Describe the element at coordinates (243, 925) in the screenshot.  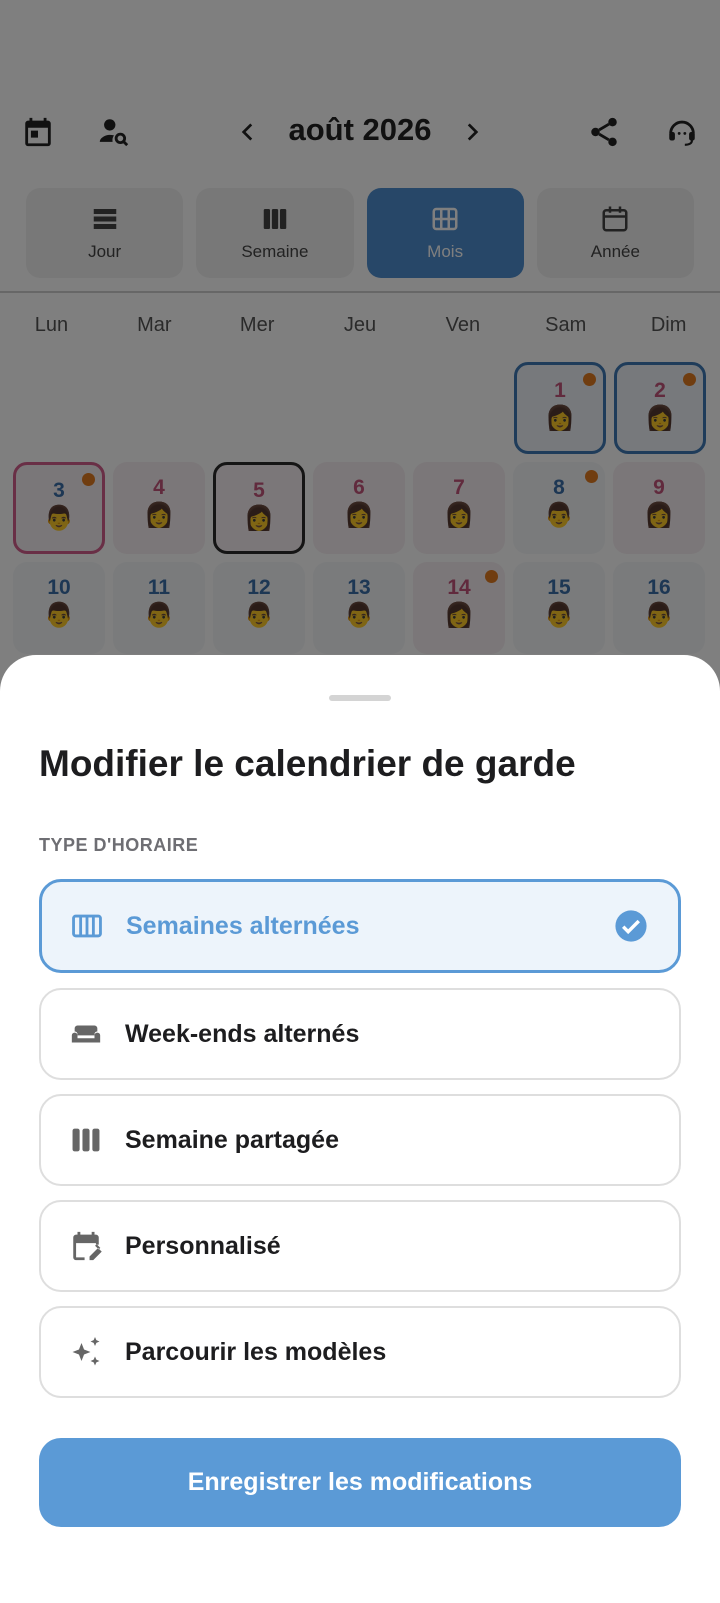
I see `option-label: Semaines alternées` at that location.